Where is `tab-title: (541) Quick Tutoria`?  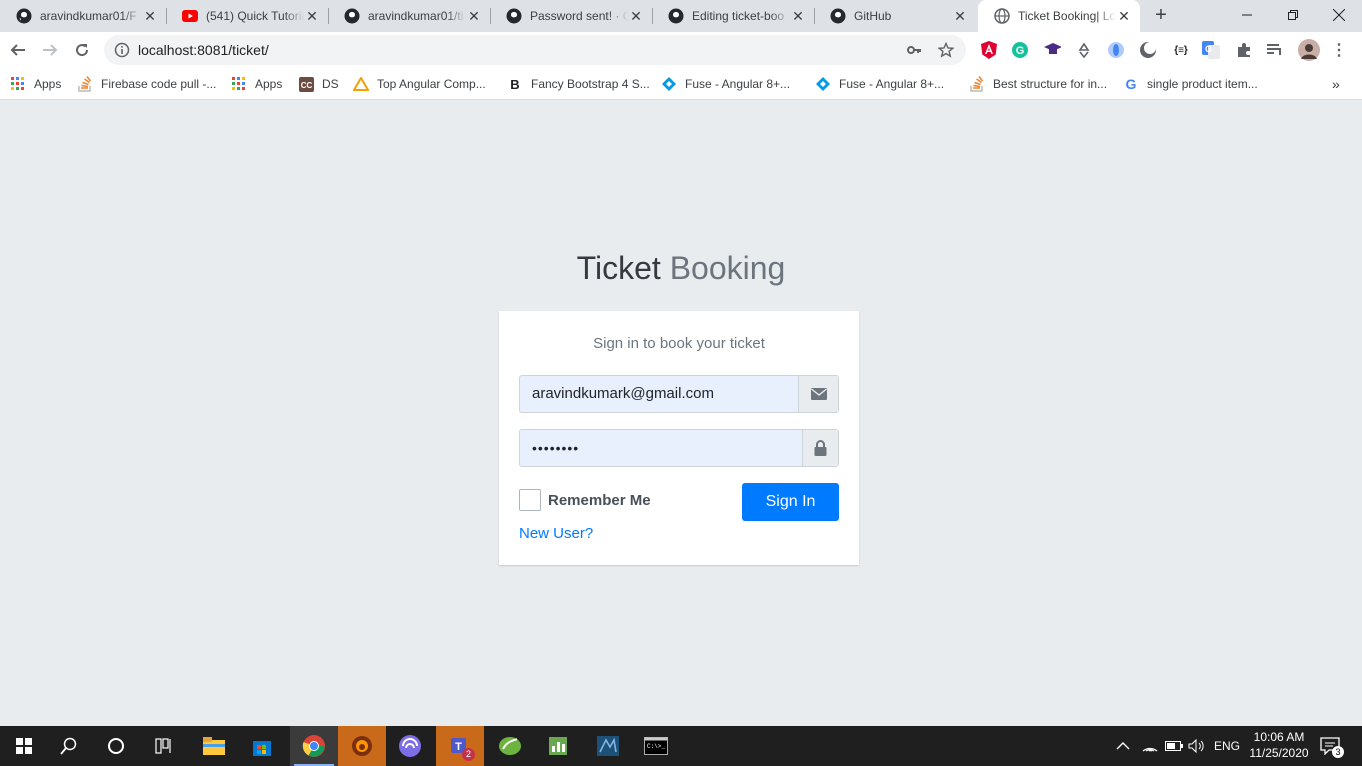
tab-title: (541) Quick Tutoria is located at coordinates (255, 16).